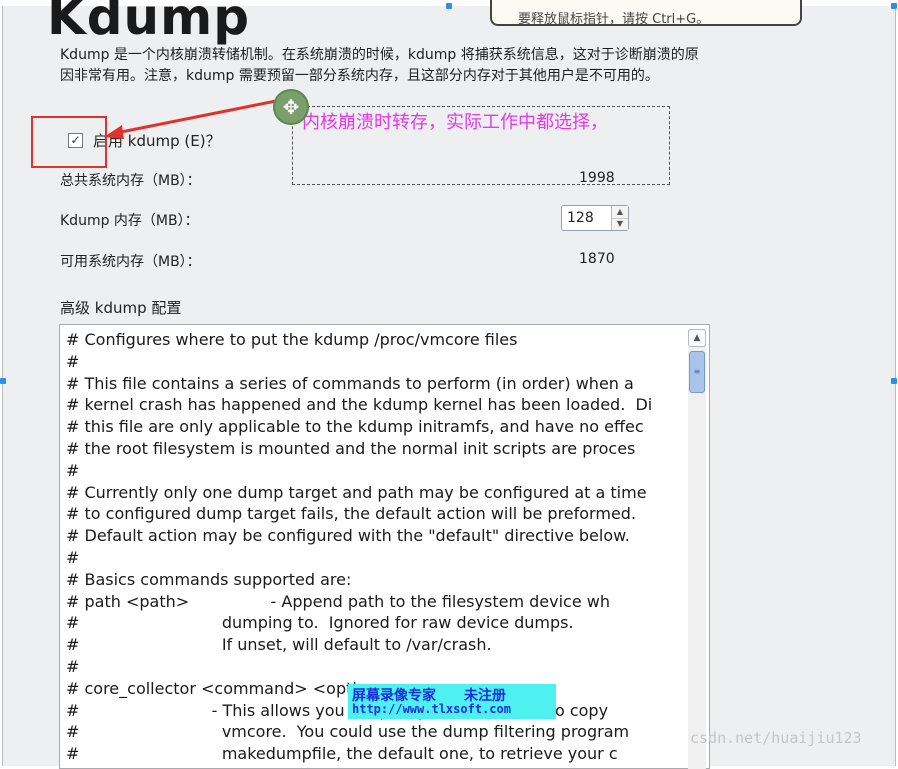 The image size is (898, 769). Describe the element at coordinates (69, 142) in the screenshot. I see `red-highlight-box` at that location.